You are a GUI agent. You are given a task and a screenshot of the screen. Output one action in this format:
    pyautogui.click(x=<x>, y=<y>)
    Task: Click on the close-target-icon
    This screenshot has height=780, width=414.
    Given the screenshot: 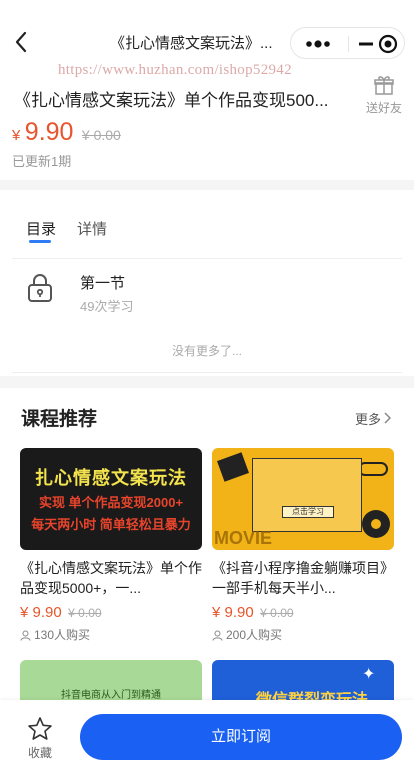 What is the action you would take?
    pyautogui.click(x=388, y=44)
    